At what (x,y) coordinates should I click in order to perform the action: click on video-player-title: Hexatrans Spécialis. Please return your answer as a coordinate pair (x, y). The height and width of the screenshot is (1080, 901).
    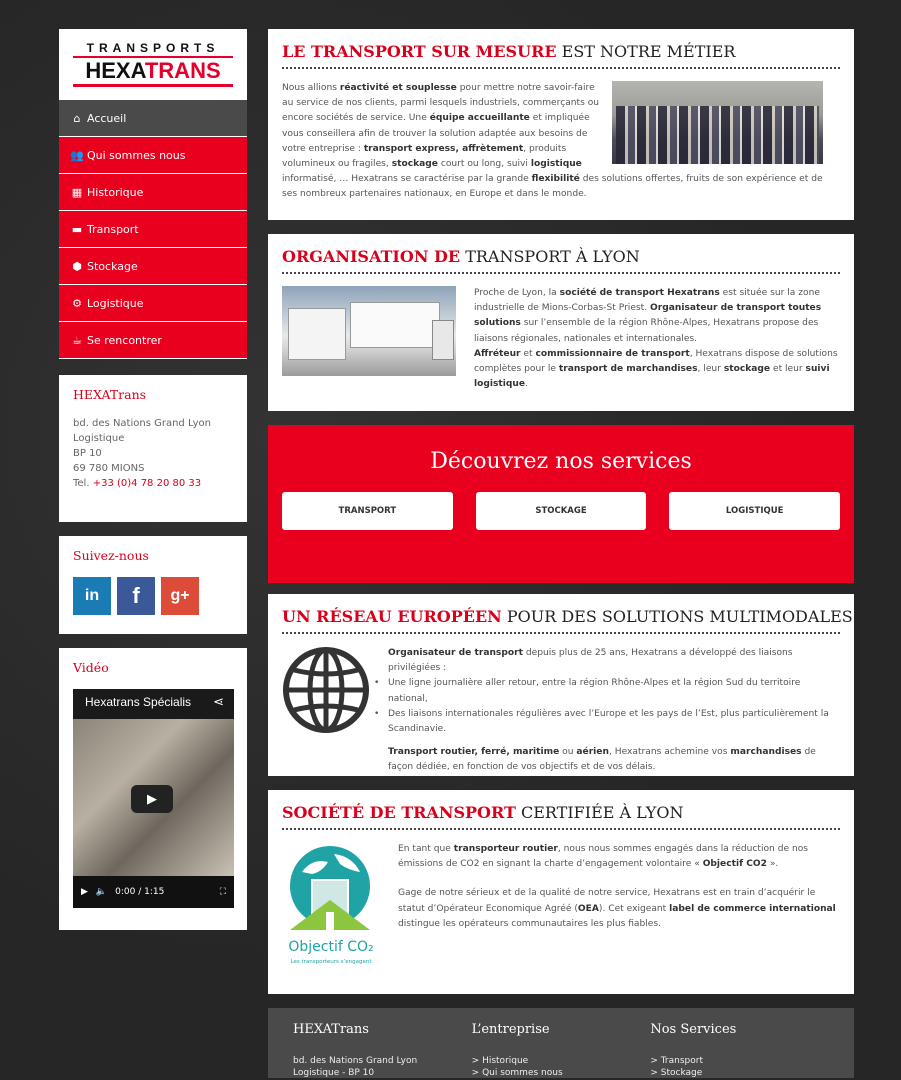
    Looking at the image, I should click on (138, 702).